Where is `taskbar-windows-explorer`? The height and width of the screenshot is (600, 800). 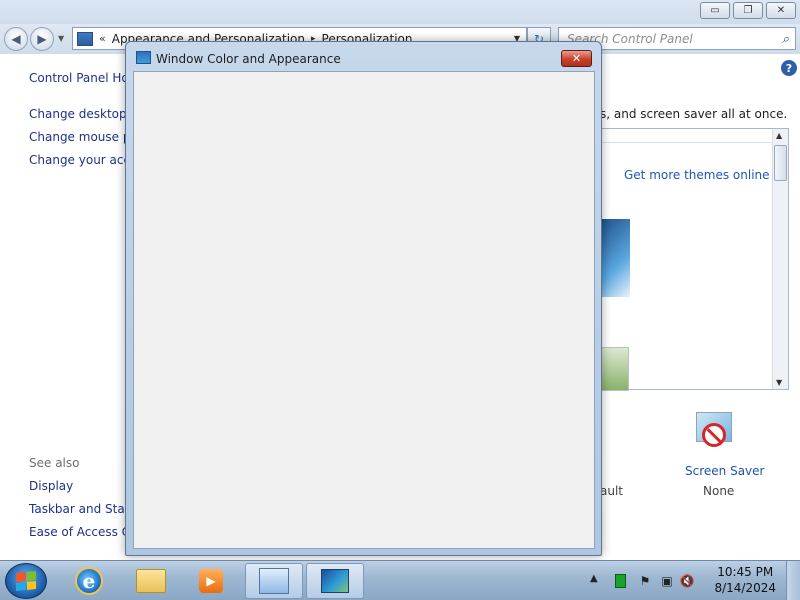 taskbar-windows-explorer is located at coordinates (151, 581).